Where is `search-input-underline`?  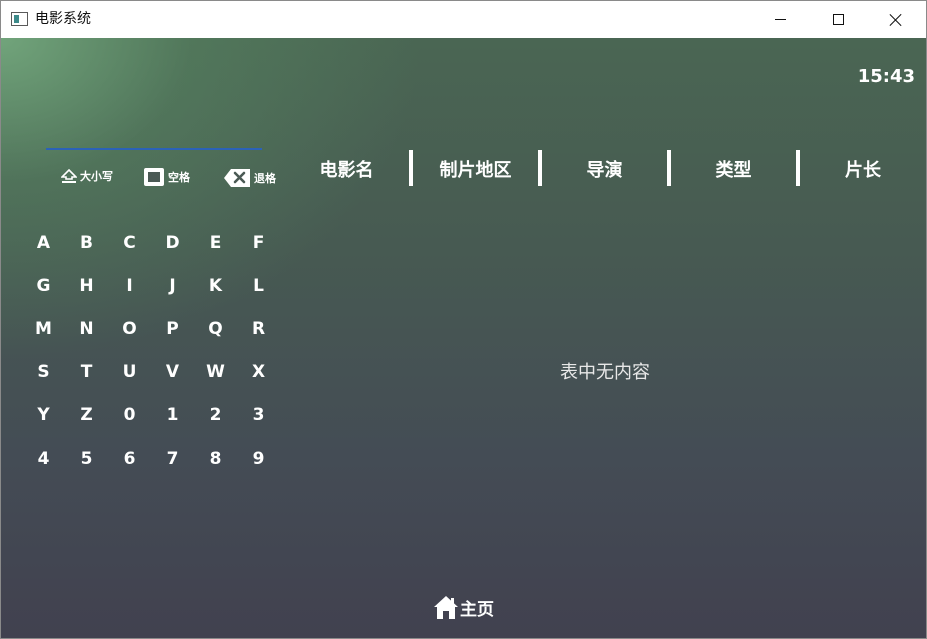
search-input-underline is located at coordinates (154, 149).